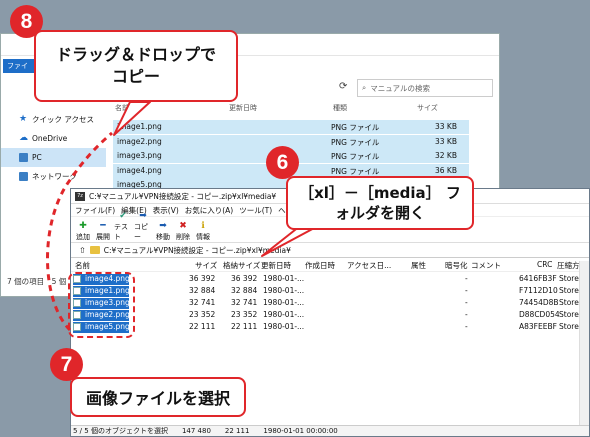  What do you see at coordinates (63, 119) in the screenshot?
I see `nav-label: クイック アクセス` at bounding box center [63, 119].